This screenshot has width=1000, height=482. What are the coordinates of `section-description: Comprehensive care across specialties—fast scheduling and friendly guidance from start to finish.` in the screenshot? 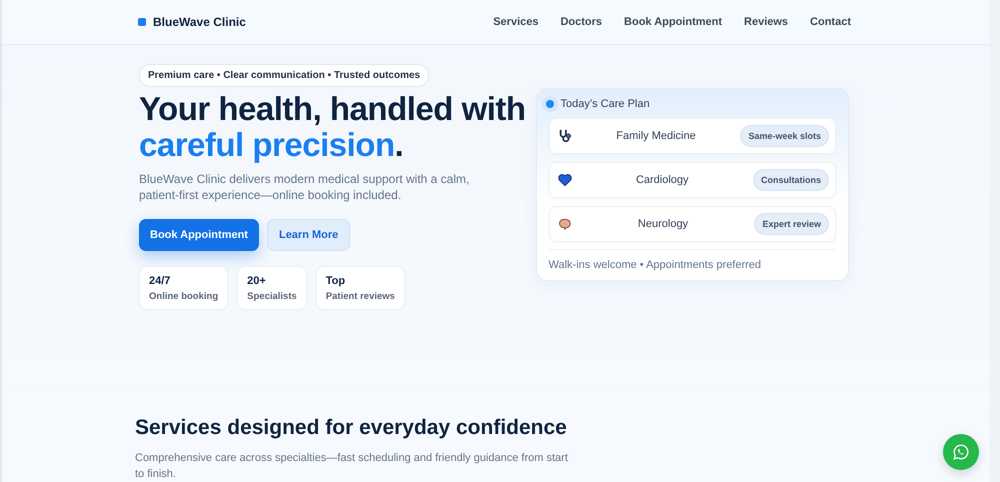 It's located at (352, 466).